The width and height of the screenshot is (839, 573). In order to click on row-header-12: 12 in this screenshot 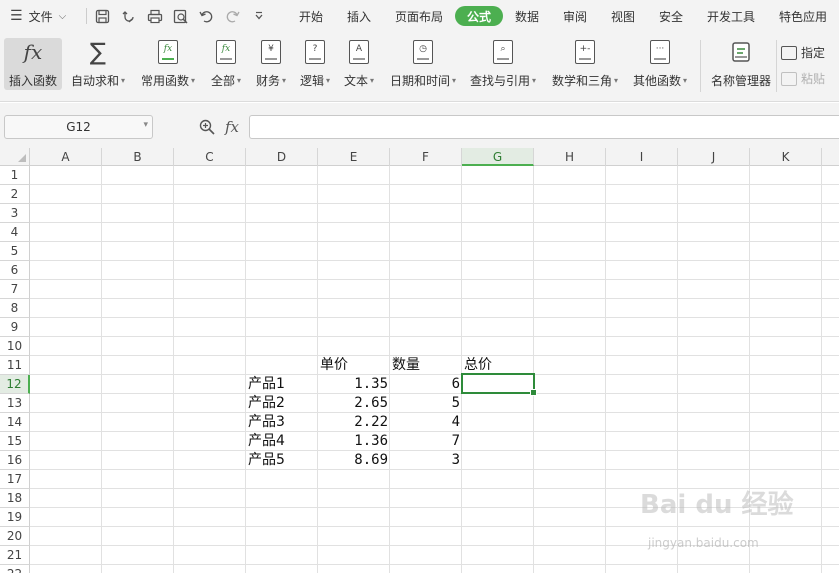, I will do `click(15, 384)`.